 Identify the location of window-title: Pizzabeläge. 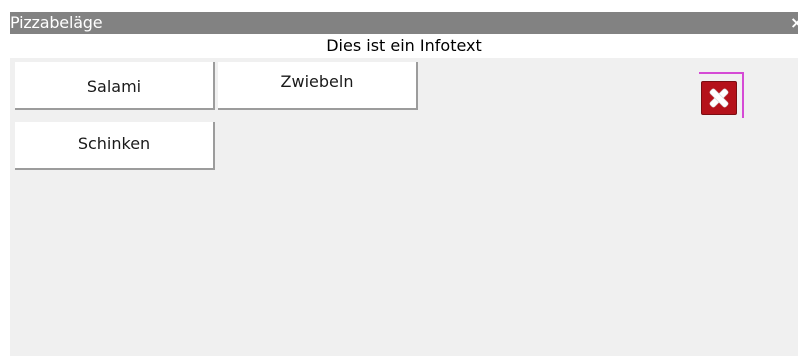
(56, 22).